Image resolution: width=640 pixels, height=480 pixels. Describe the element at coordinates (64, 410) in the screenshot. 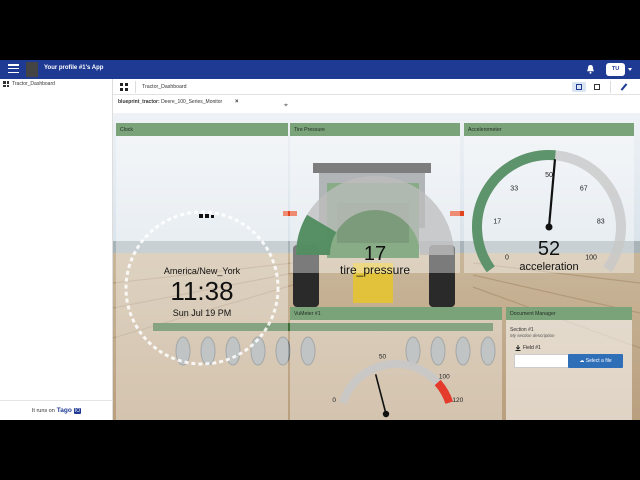

I see `tagoio-logo: Tago` at that location.